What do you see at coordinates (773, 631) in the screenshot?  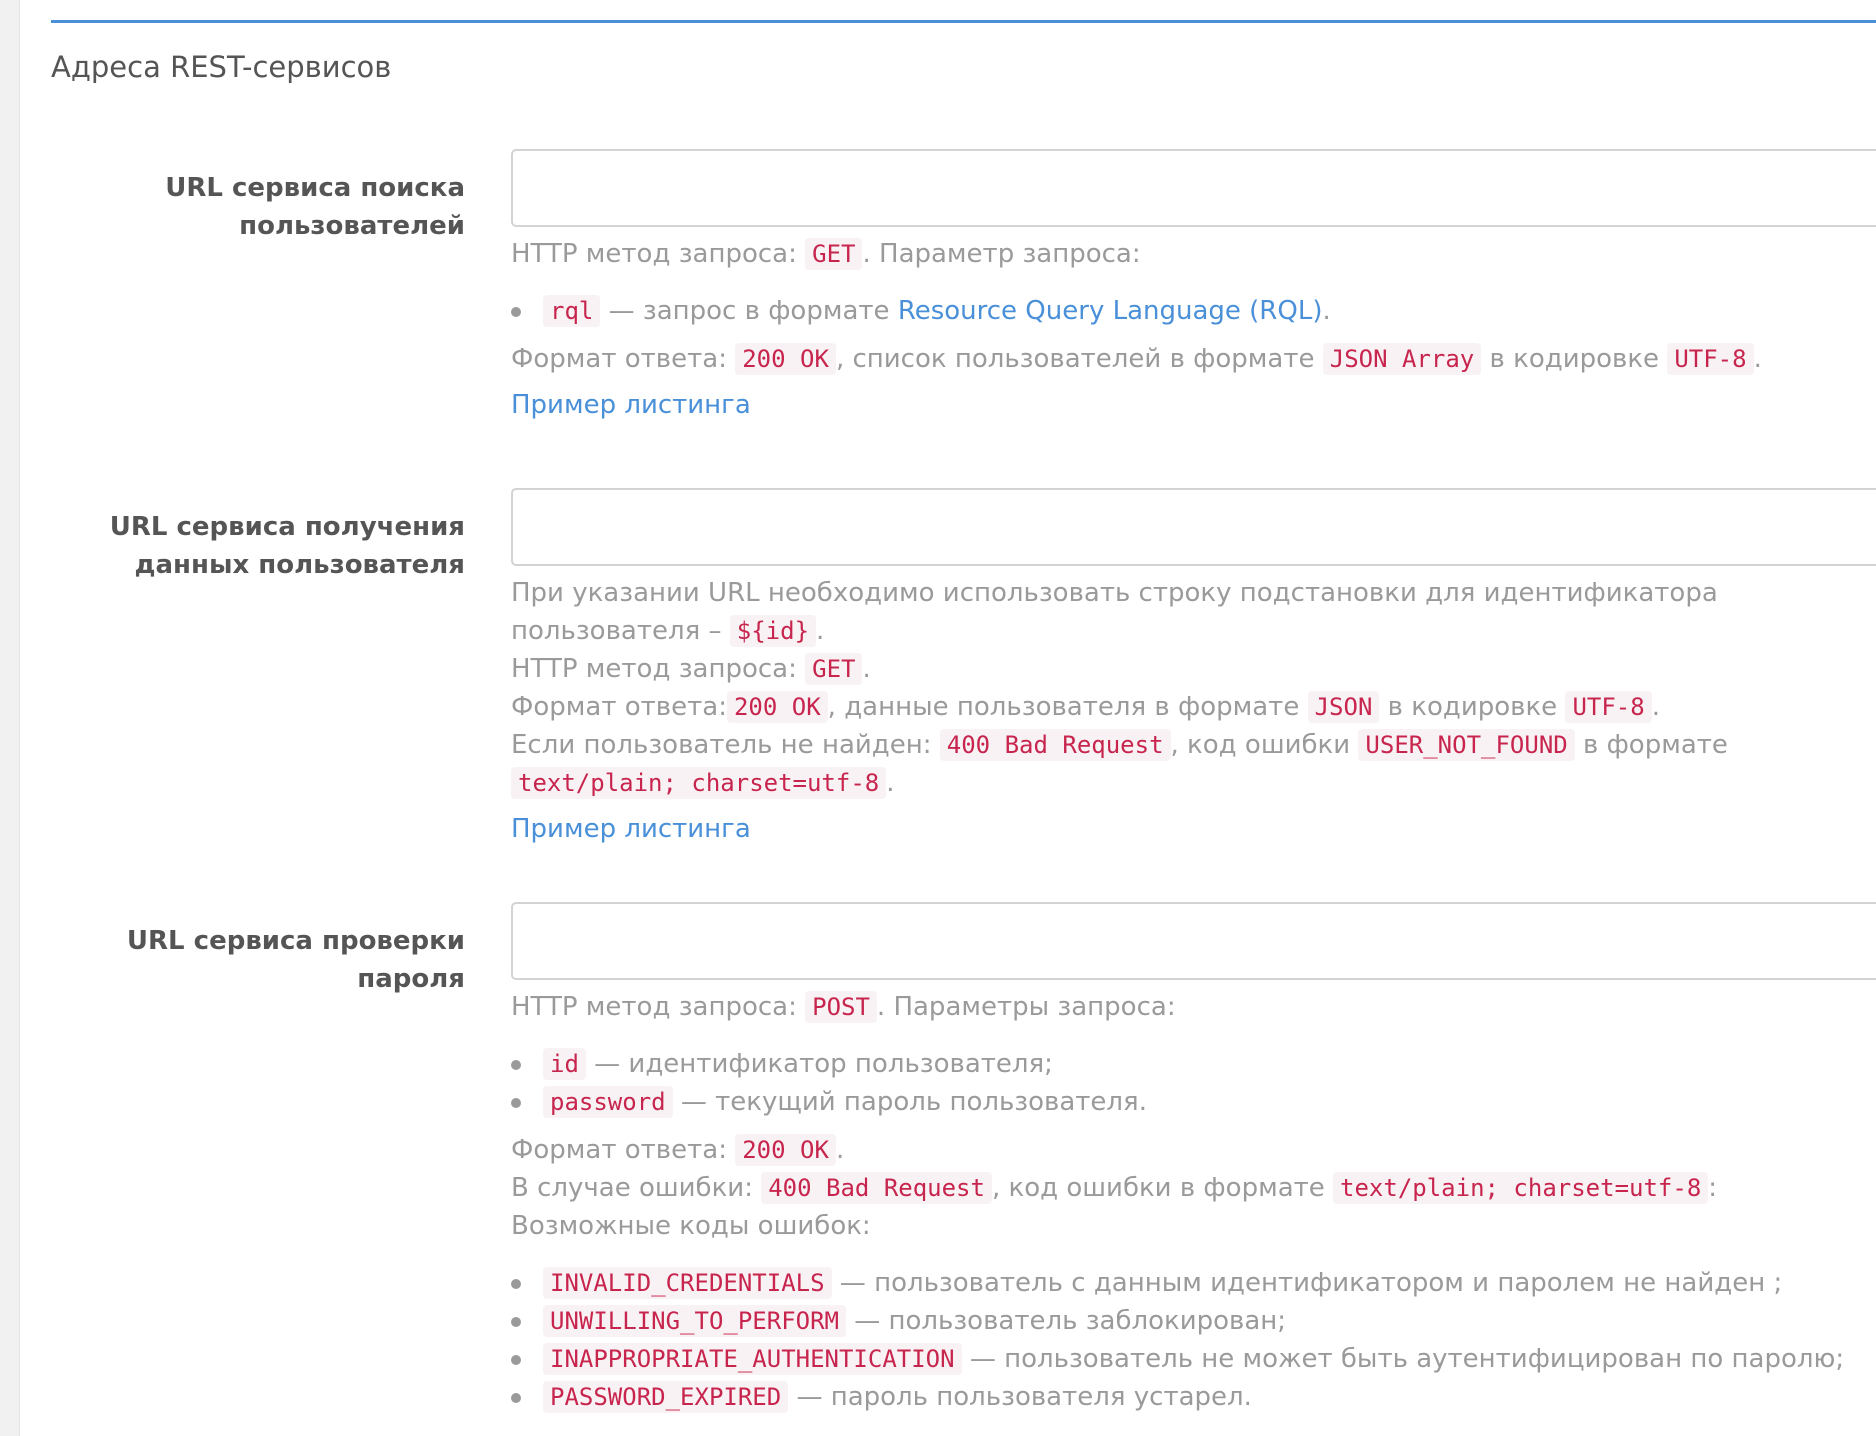 I see `placeholder-code: ${id}` at bounding box center [773, 631].